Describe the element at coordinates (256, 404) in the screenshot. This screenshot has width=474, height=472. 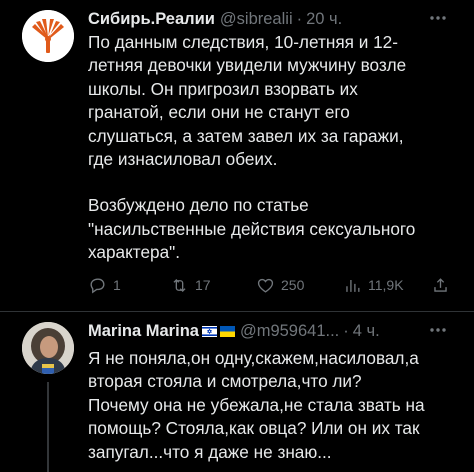
I see `text-line: Почему она не убежала,не стала звать на` at that location.